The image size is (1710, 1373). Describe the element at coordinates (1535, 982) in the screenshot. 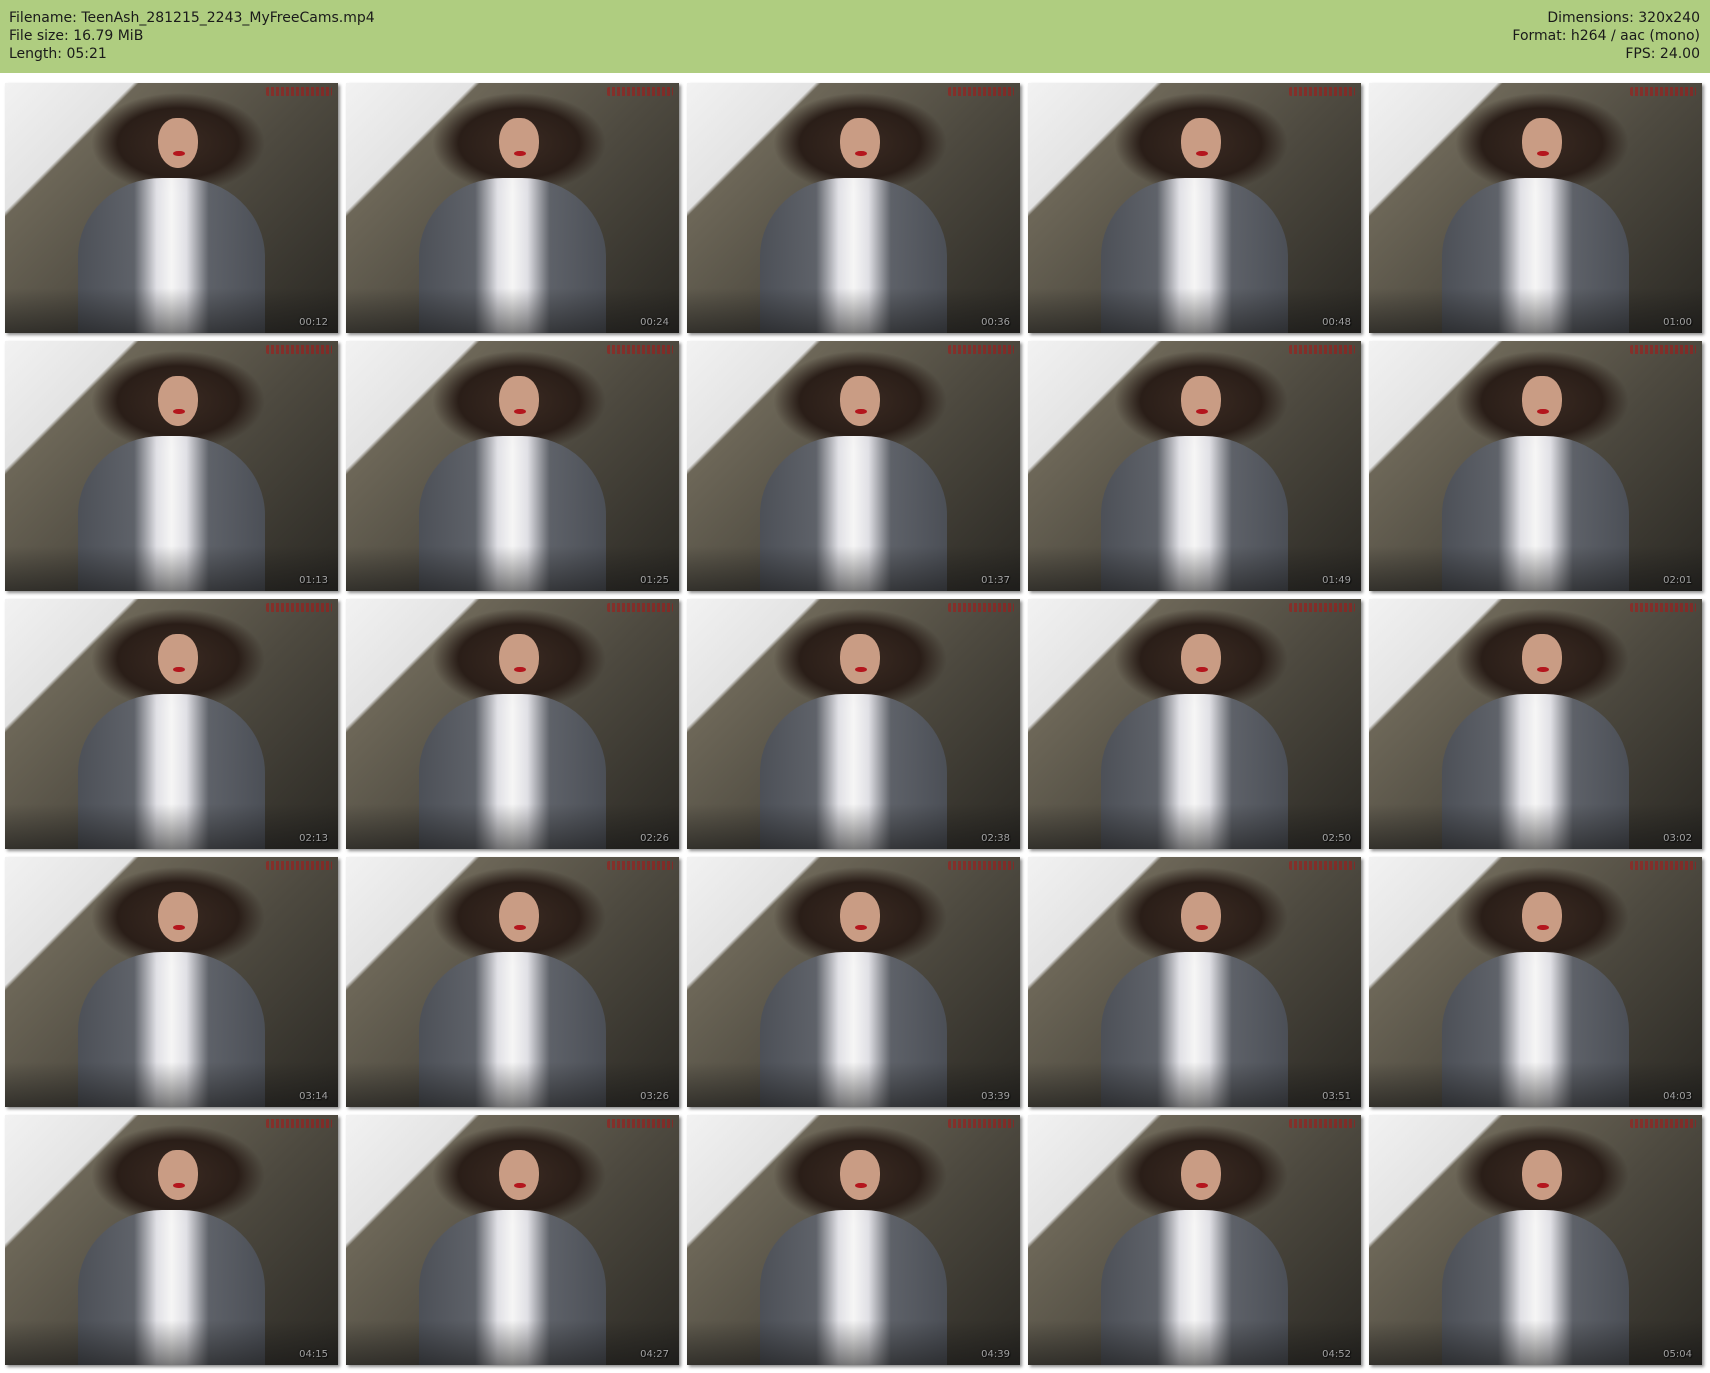

I see `video-frame-thumbnail: 04:03` at that location.